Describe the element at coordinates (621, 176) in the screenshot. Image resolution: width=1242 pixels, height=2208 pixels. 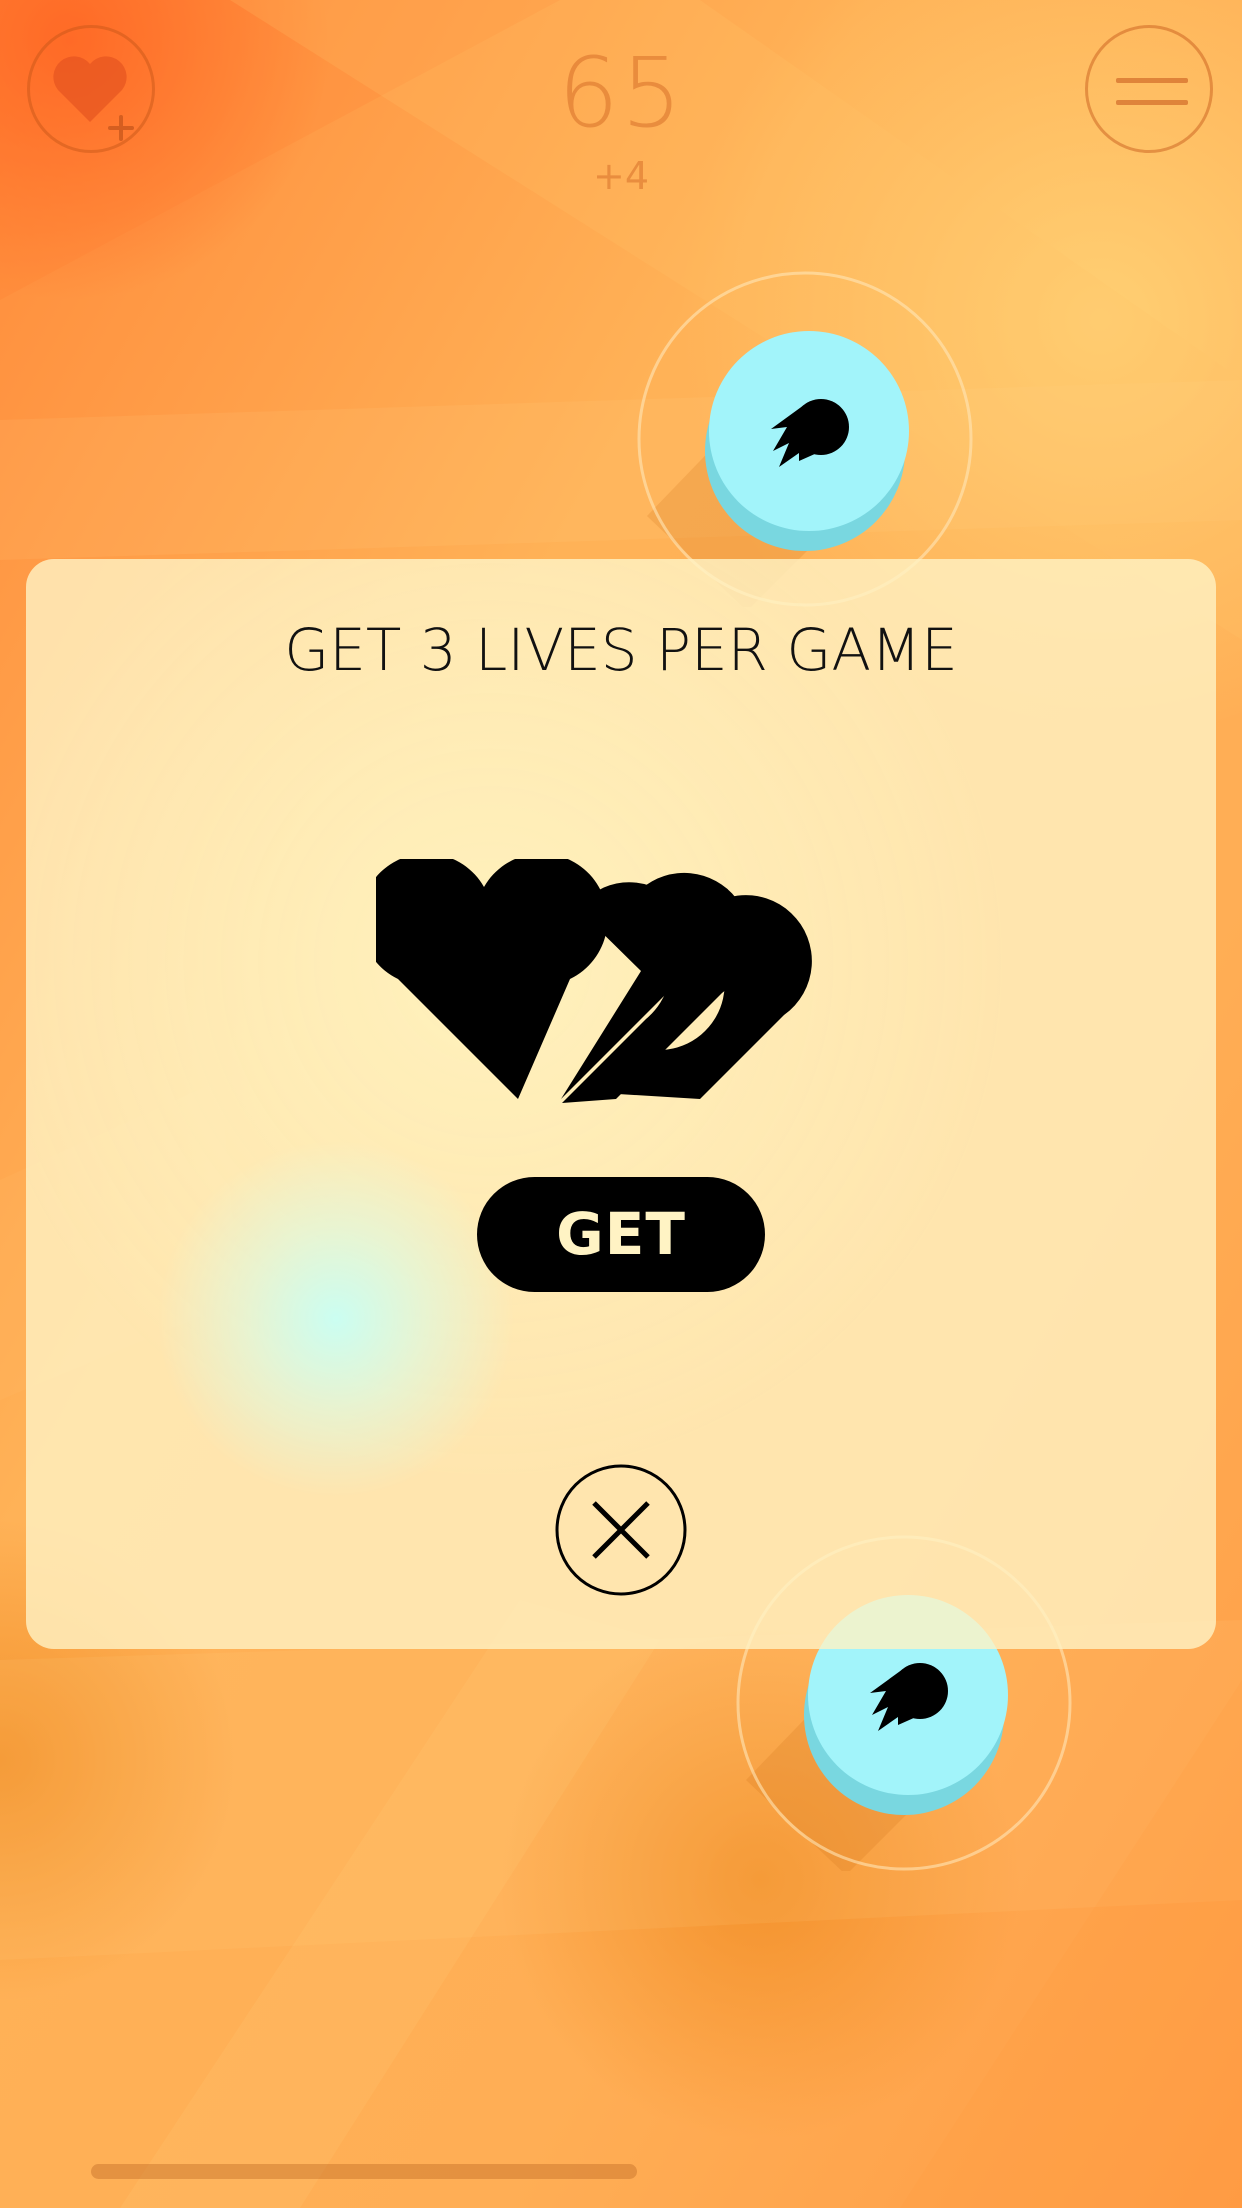
I see `score-bonus: +4` at that location.